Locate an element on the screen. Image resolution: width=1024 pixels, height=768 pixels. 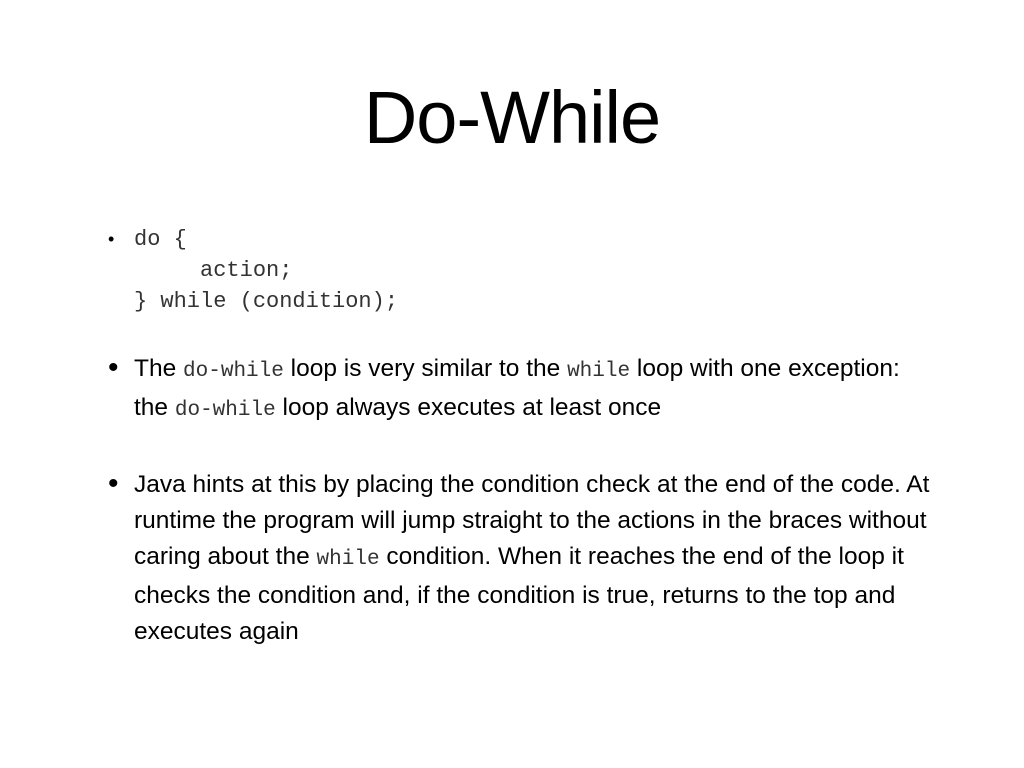
text-segment: loop always executes at least once is located at coordinates (468, 407).